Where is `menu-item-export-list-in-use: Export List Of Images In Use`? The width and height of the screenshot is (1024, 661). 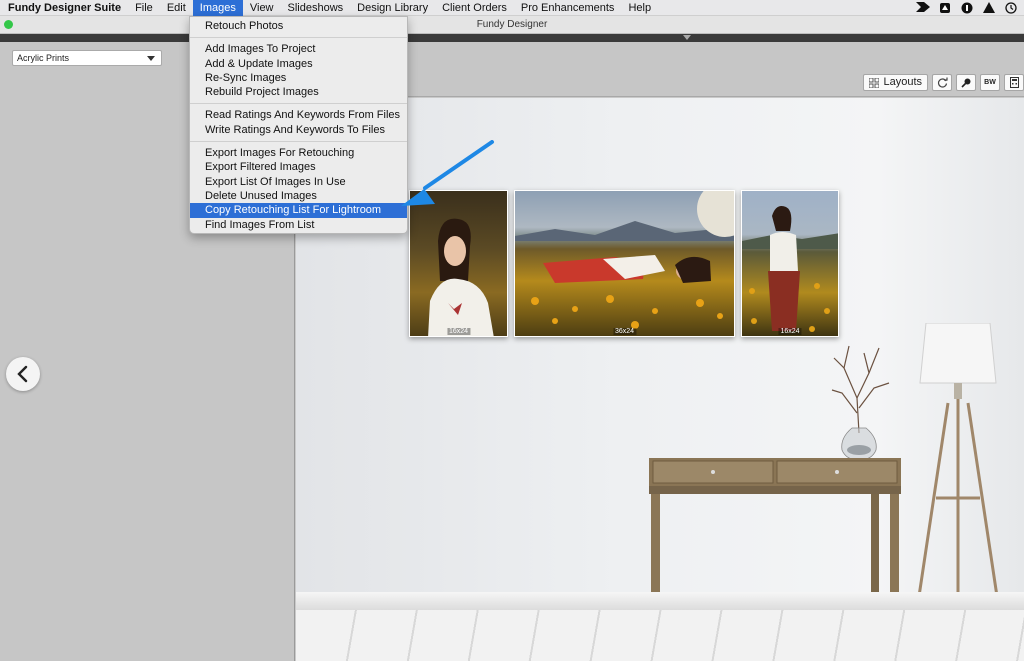 menu-item-export-list-in-use: Export List Of Images In Use is located at coordinates (298, 182).